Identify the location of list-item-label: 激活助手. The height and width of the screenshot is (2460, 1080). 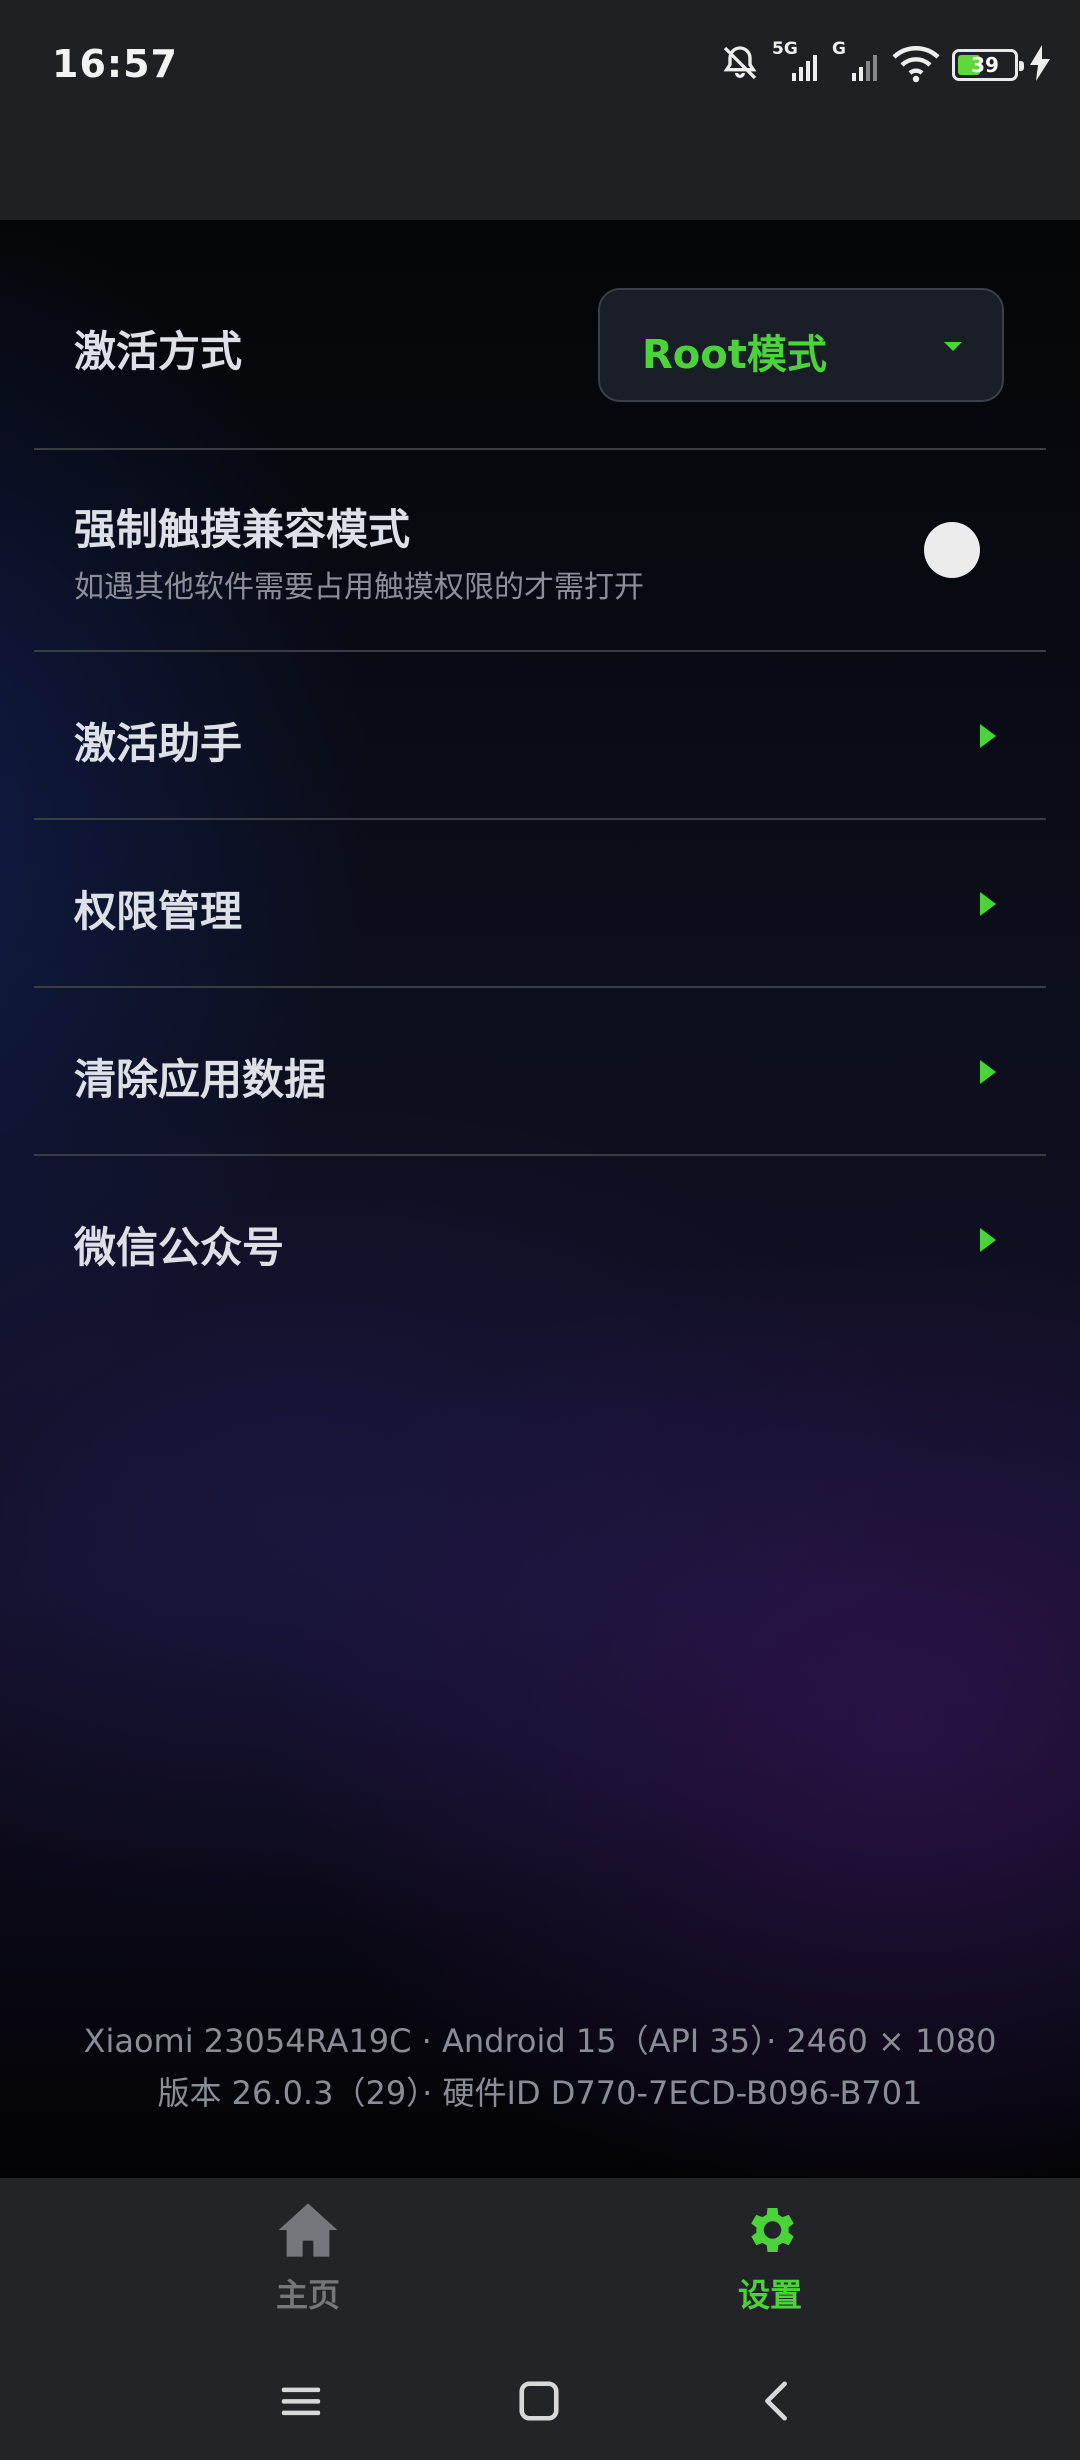
(158, 743).